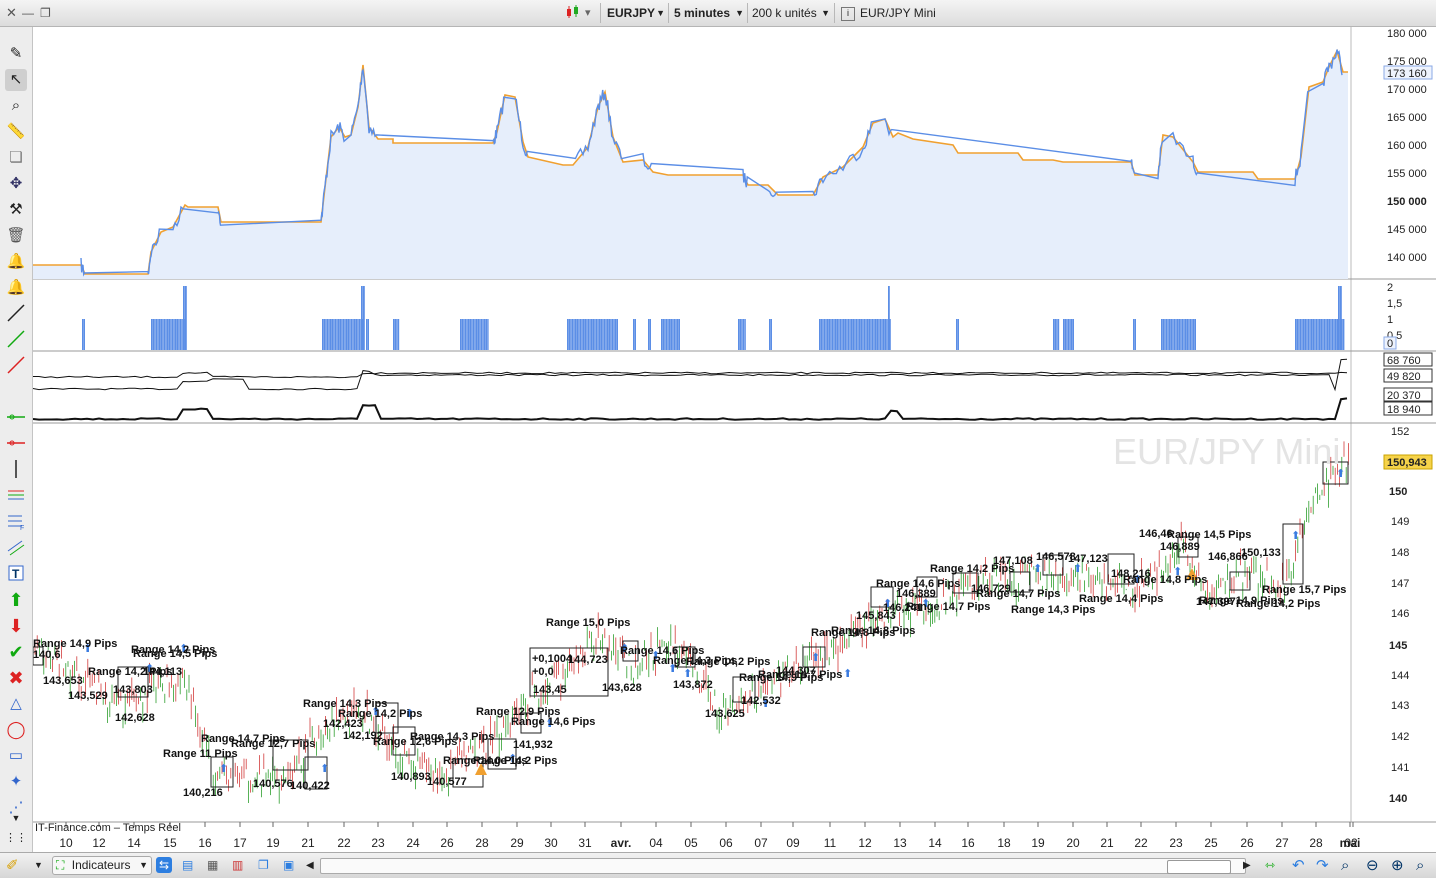 This screenshot has height=878, width=1436. What do you see at coordinates (16, 184) in the screenshot?
I see `move-icon: ✥` at bounding box center [16, 184].